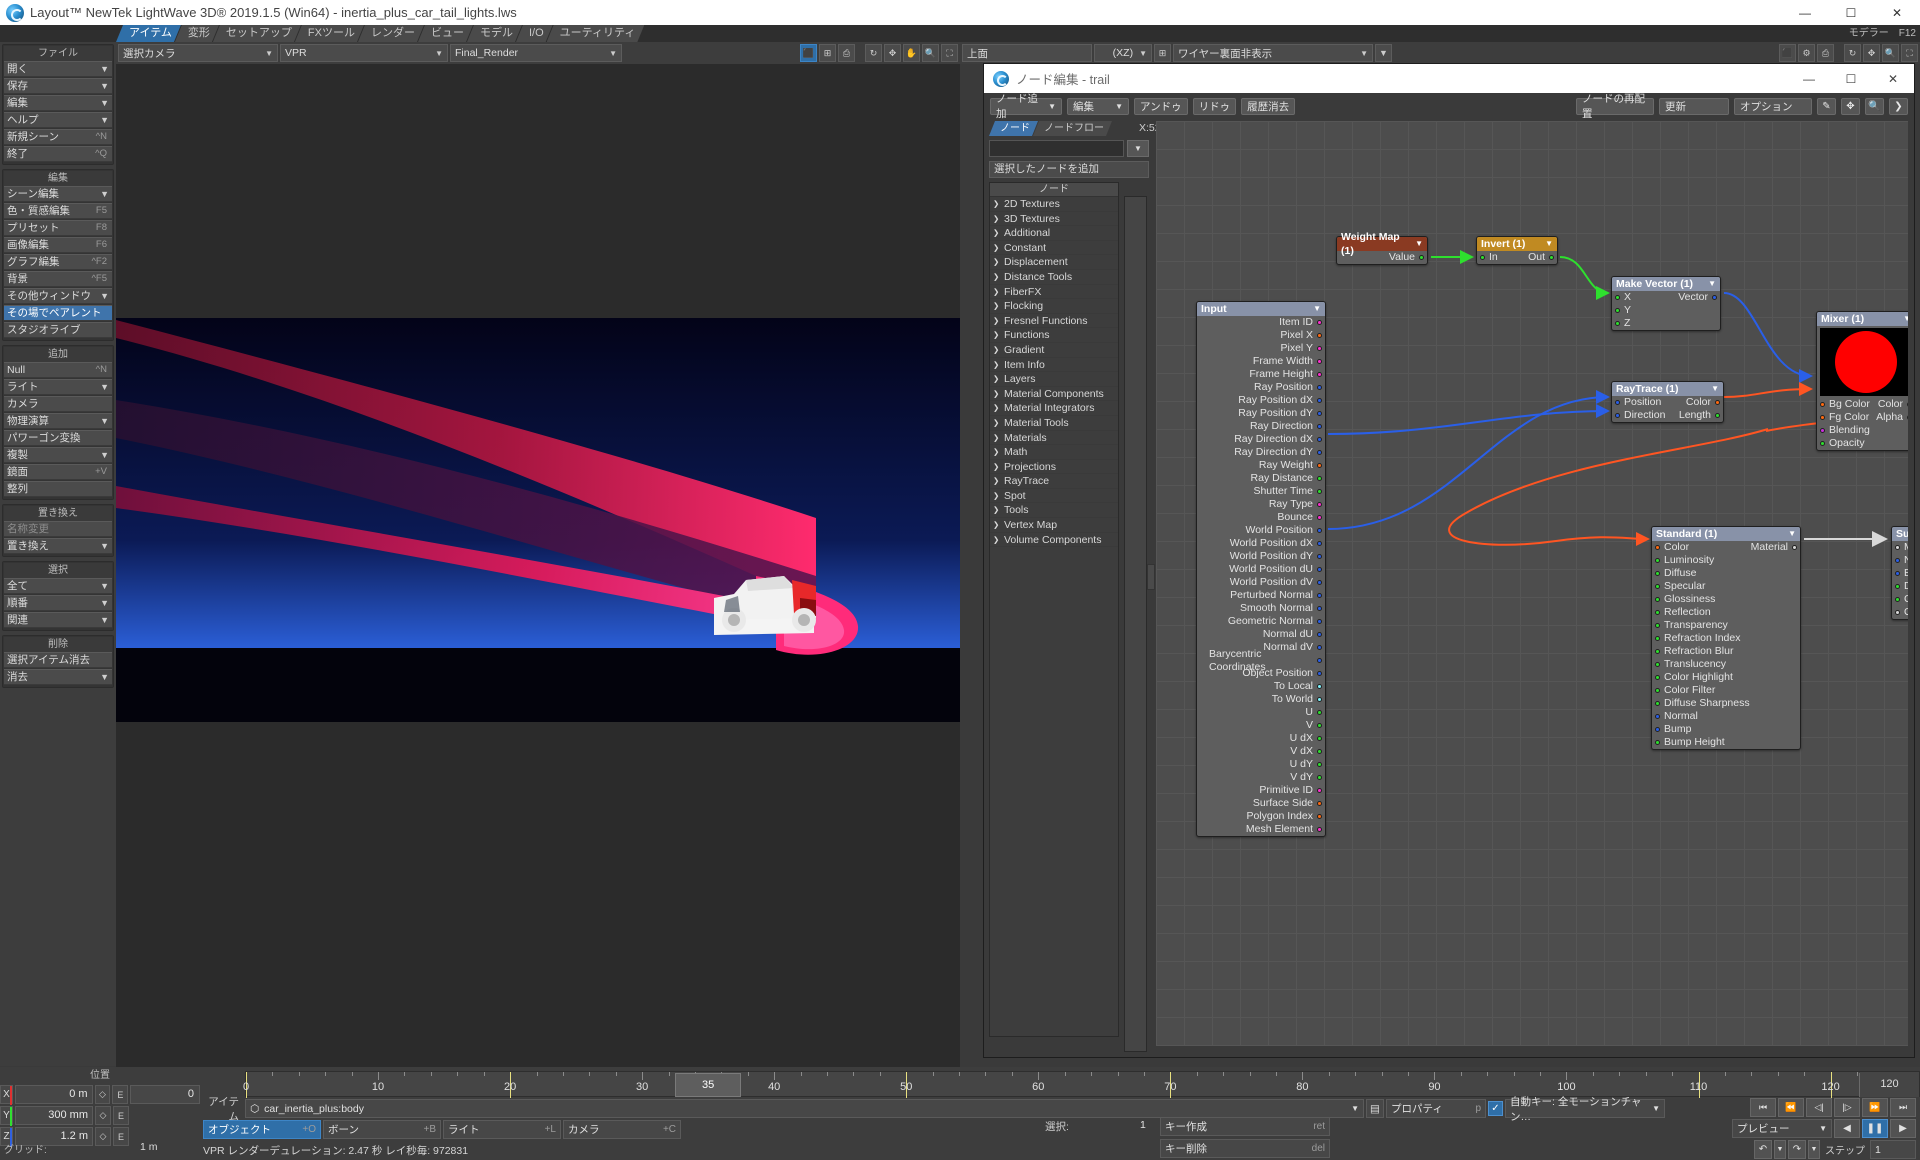  What do you see at coordinates (1667, 415) in the screenshot?
I see `node-port-row: Direction Length` at bounding box center [1667, 415].